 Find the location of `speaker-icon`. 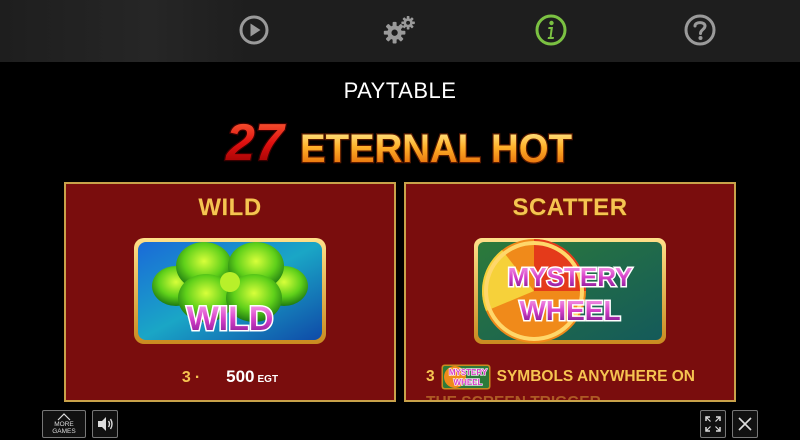

speaker-icon is located at coordinates (105, 424).